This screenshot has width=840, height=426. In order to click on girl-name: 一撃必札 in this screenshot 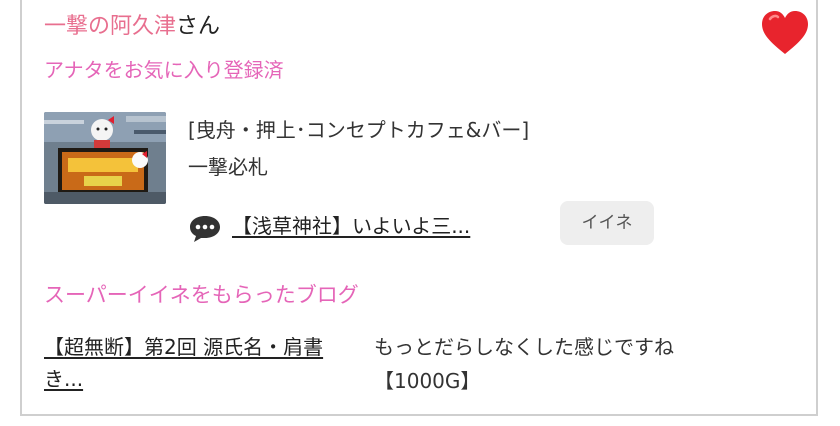, I will do `click(228, 167)`.